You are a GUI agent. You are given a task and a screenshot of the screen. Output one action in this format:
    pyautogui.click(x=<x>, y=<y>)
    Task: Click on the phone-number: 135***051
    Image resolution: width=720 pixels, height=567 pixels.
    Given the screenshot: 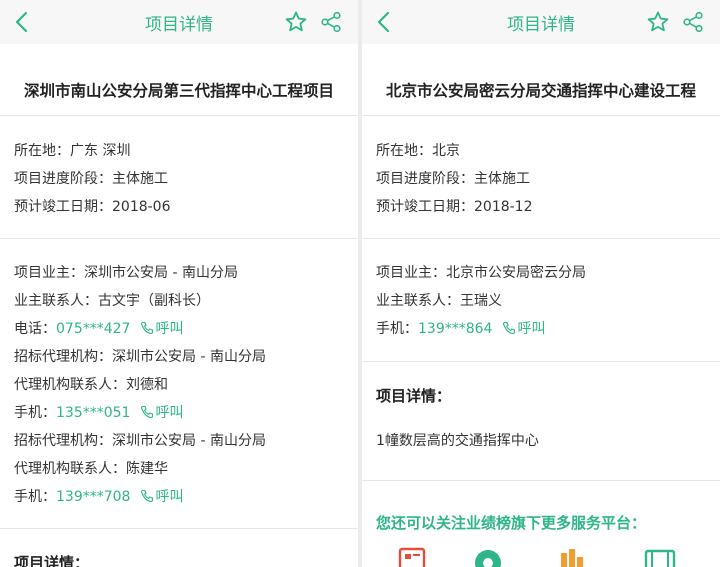 What is the action you would take?
    pyautogui.click(x=93, y=413)
    